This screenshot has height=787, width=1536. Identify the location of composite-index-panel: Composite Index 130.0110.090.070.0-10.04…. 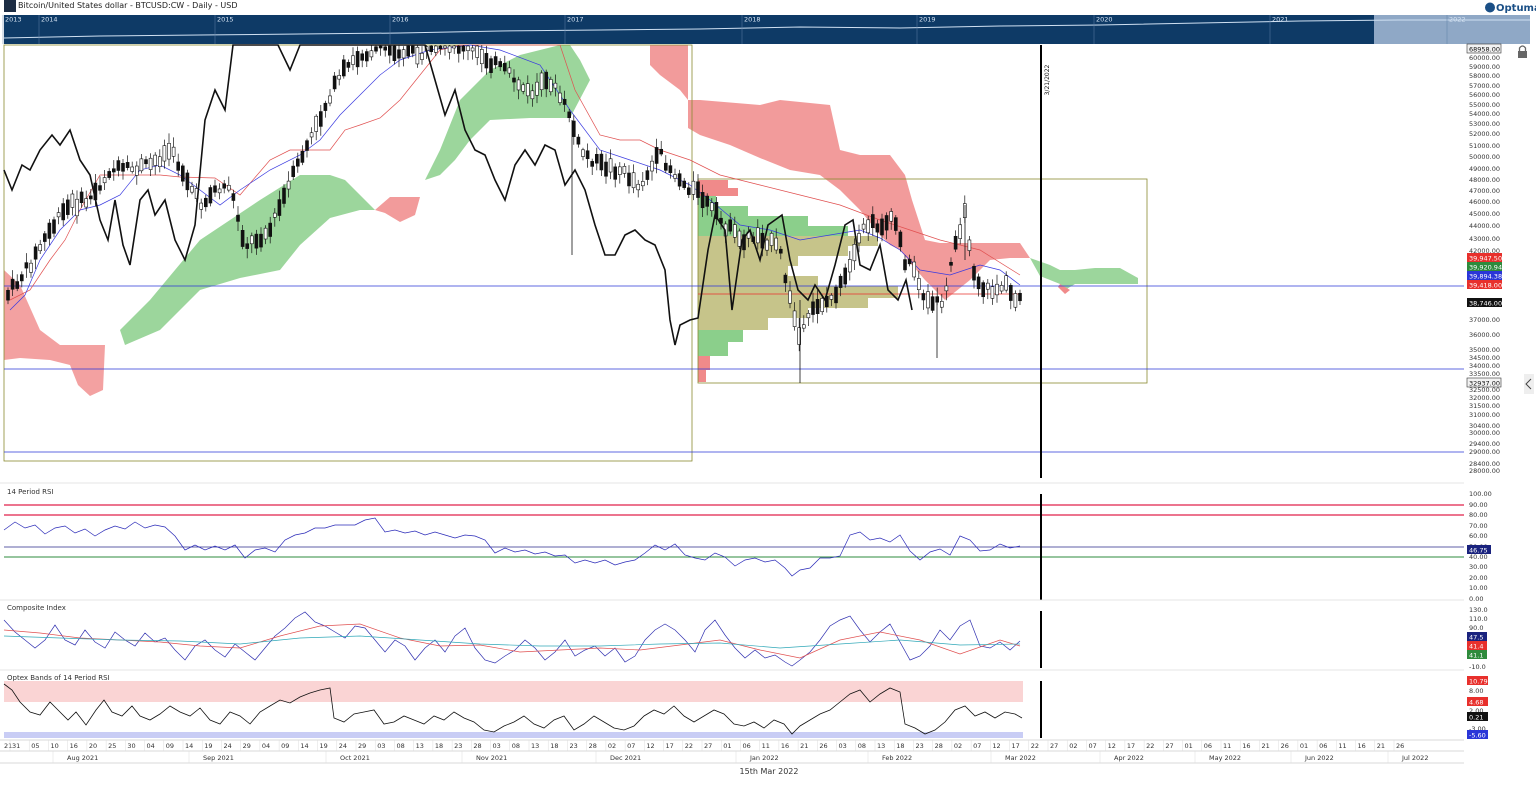
(744, 635).